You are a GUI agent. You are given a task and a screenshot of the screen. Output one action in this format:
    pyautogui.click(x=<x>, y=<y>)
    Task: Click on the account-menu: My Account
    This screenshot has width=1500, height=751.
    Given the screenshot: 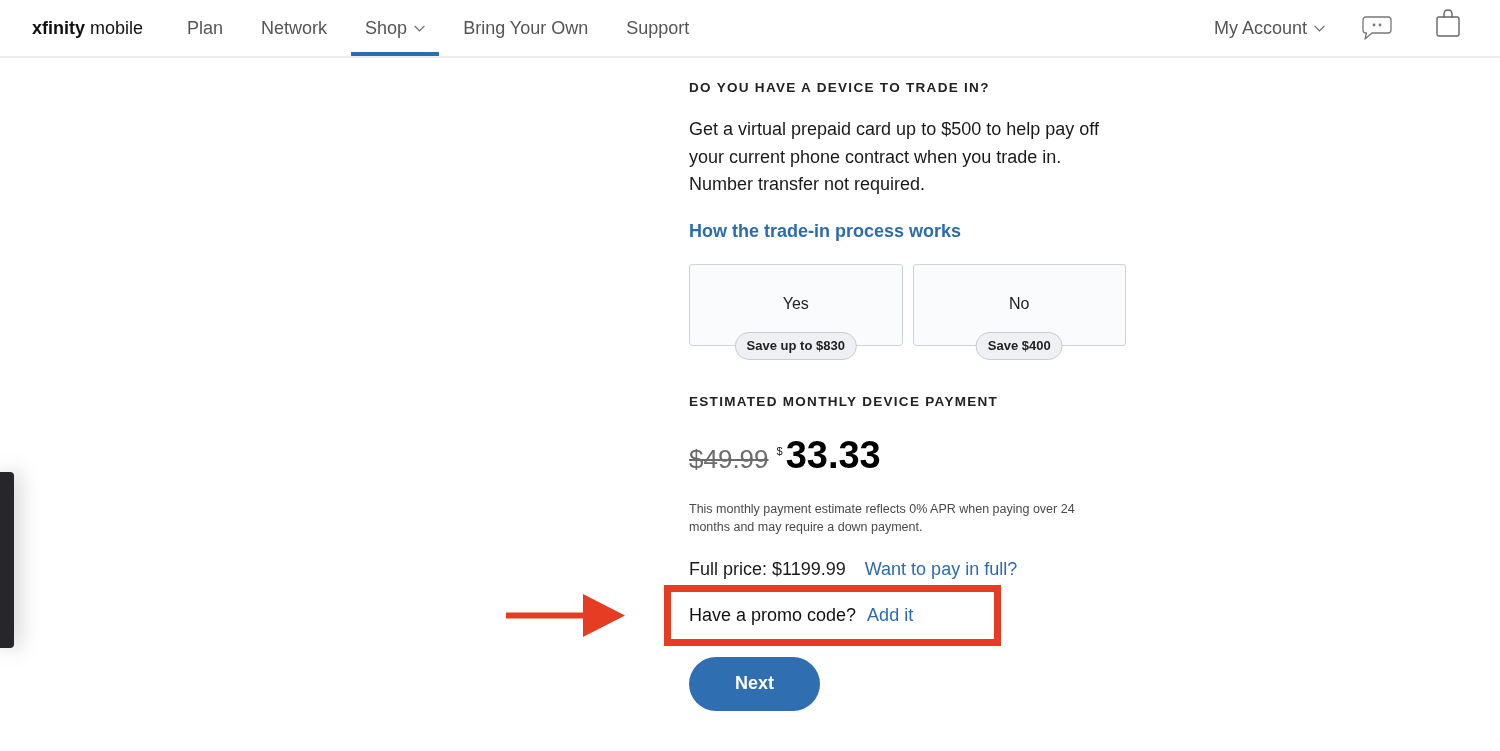 What is the action you would take?
    pyautogui.click(x=1269, y=28)
    